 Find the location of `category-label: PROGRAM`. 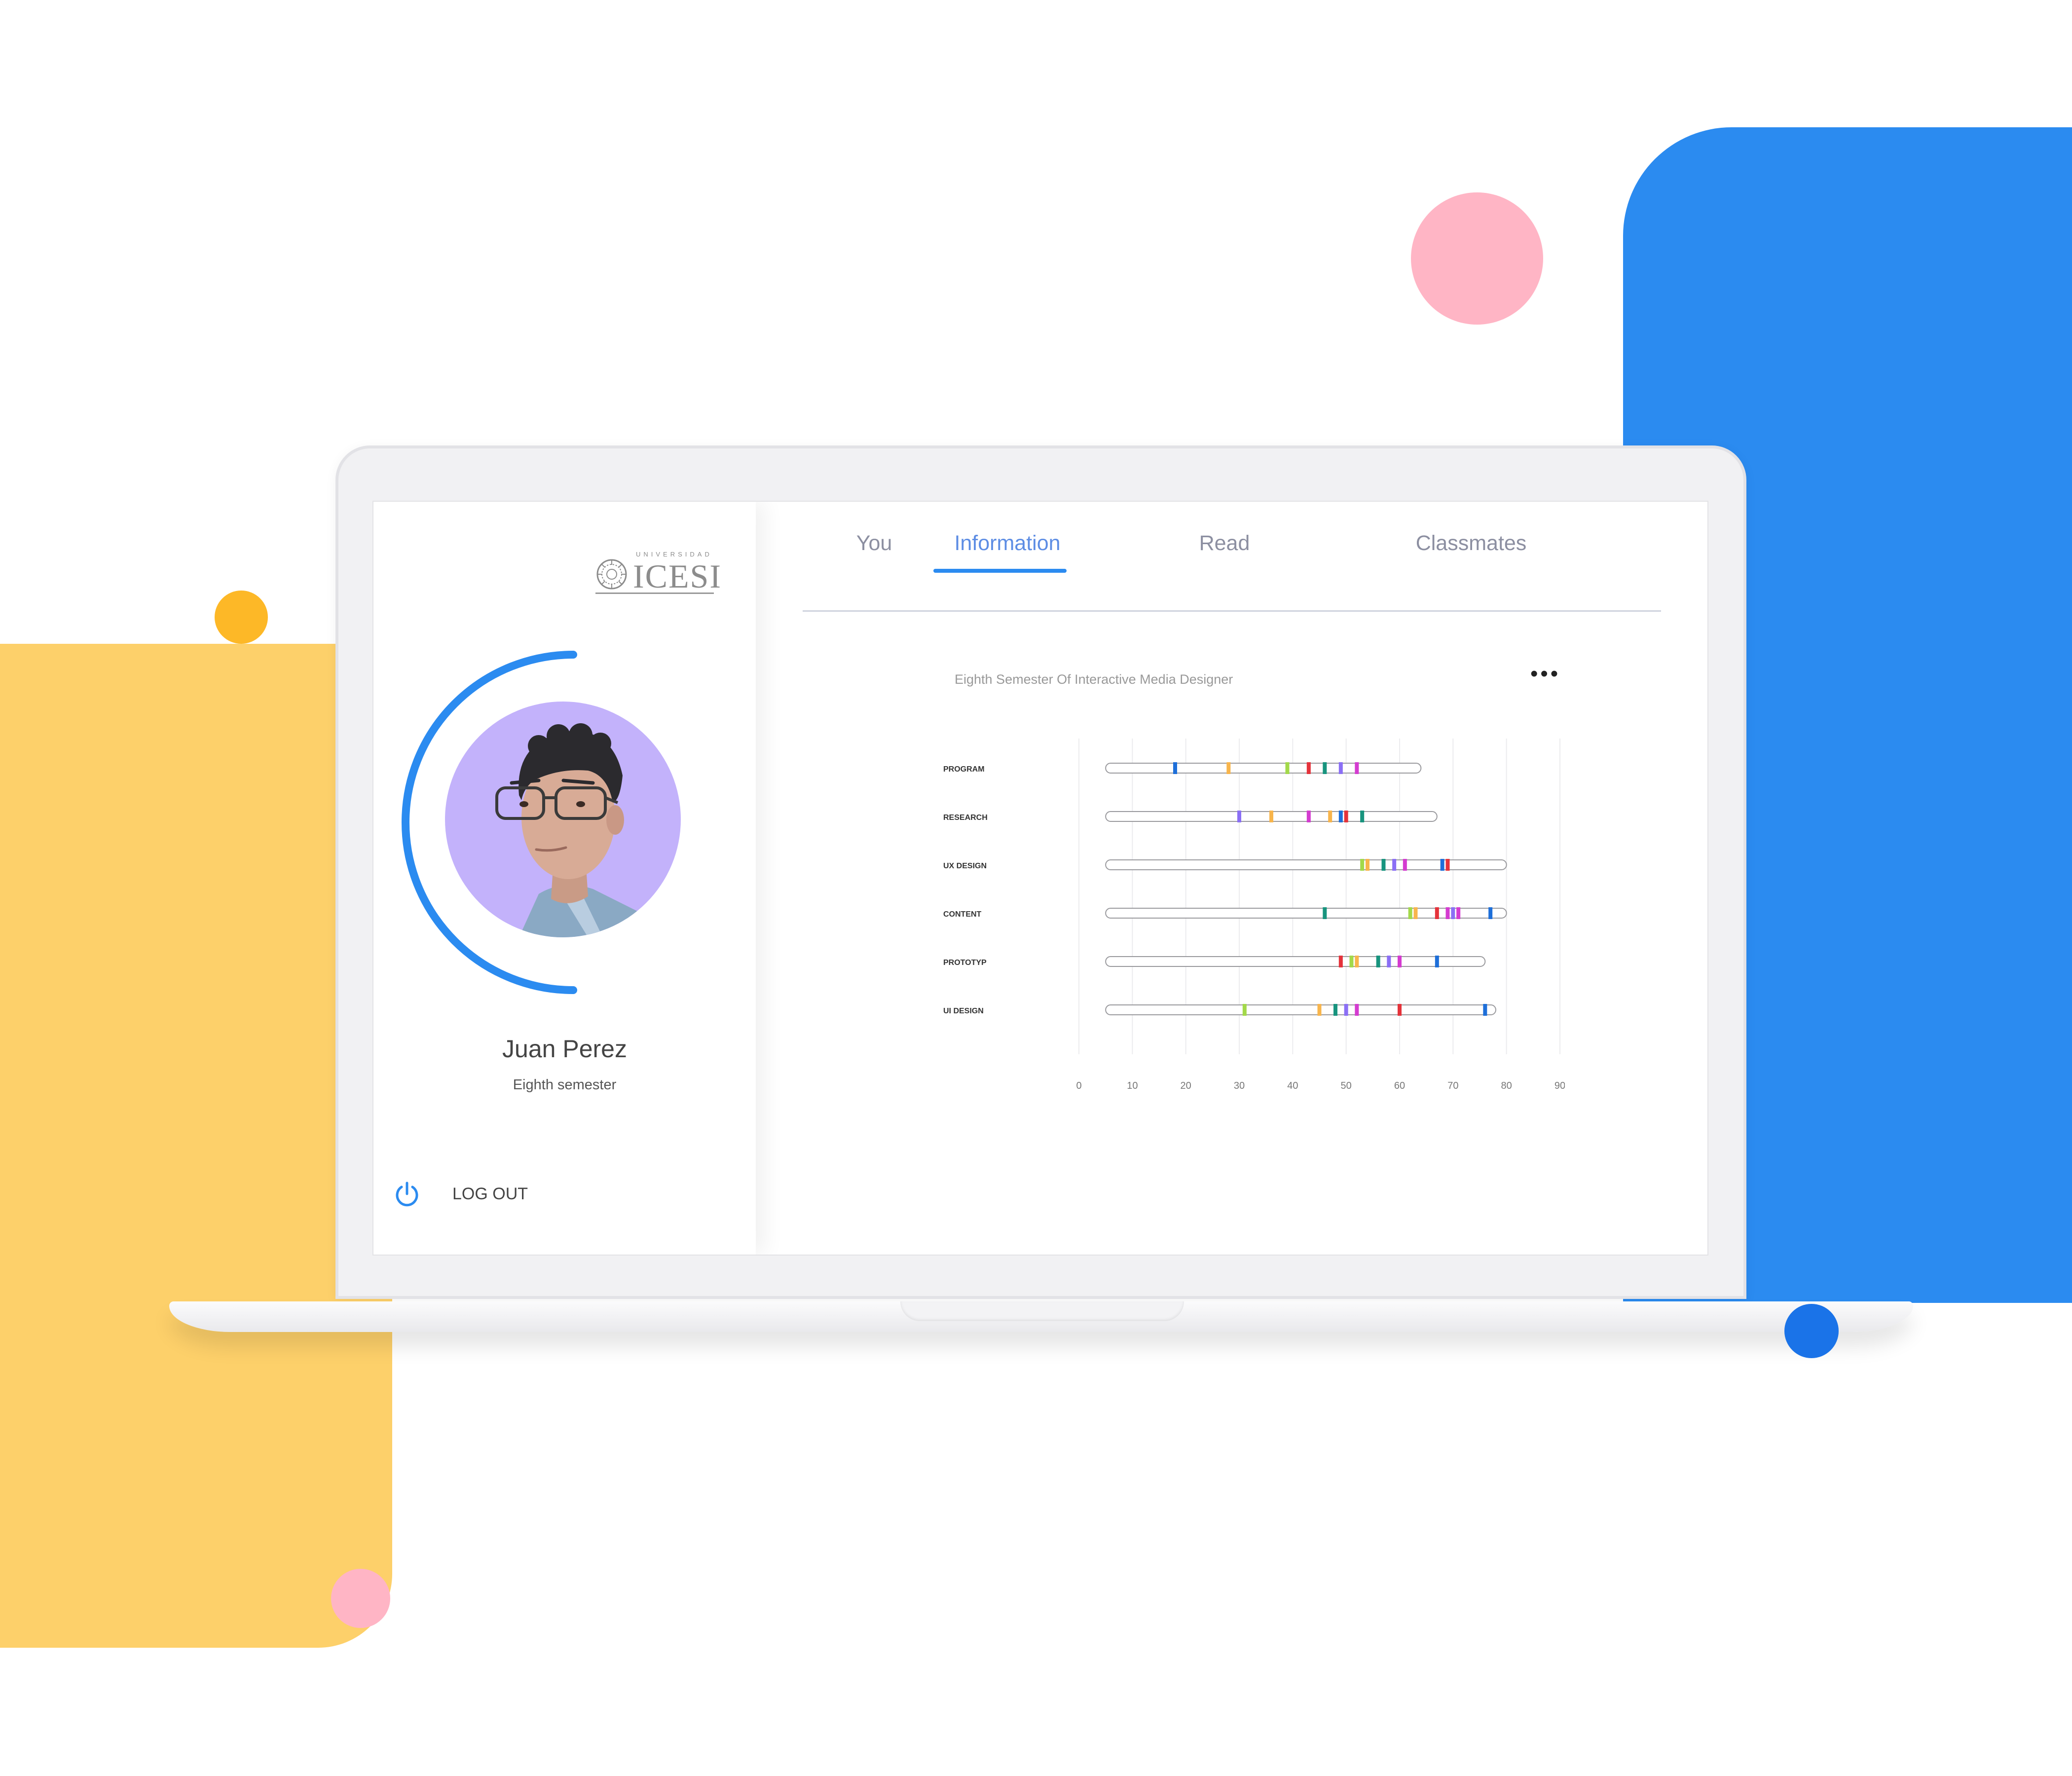

category-label: PROGRAM is located at coordinates (964, 770).